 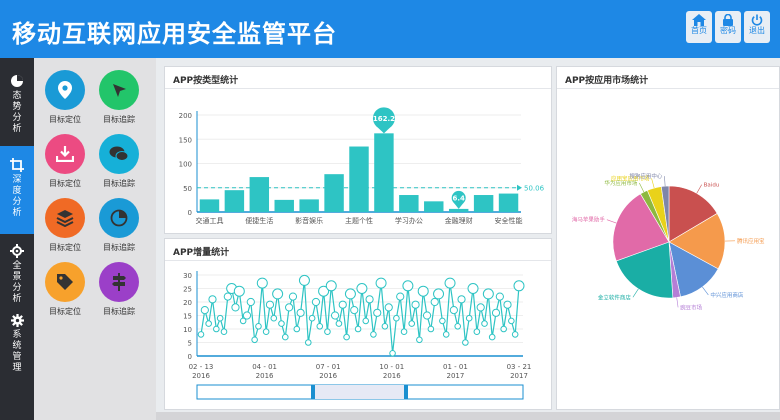 I want to click on x-tick-label: 安全性能, so click(x=509, y=220).